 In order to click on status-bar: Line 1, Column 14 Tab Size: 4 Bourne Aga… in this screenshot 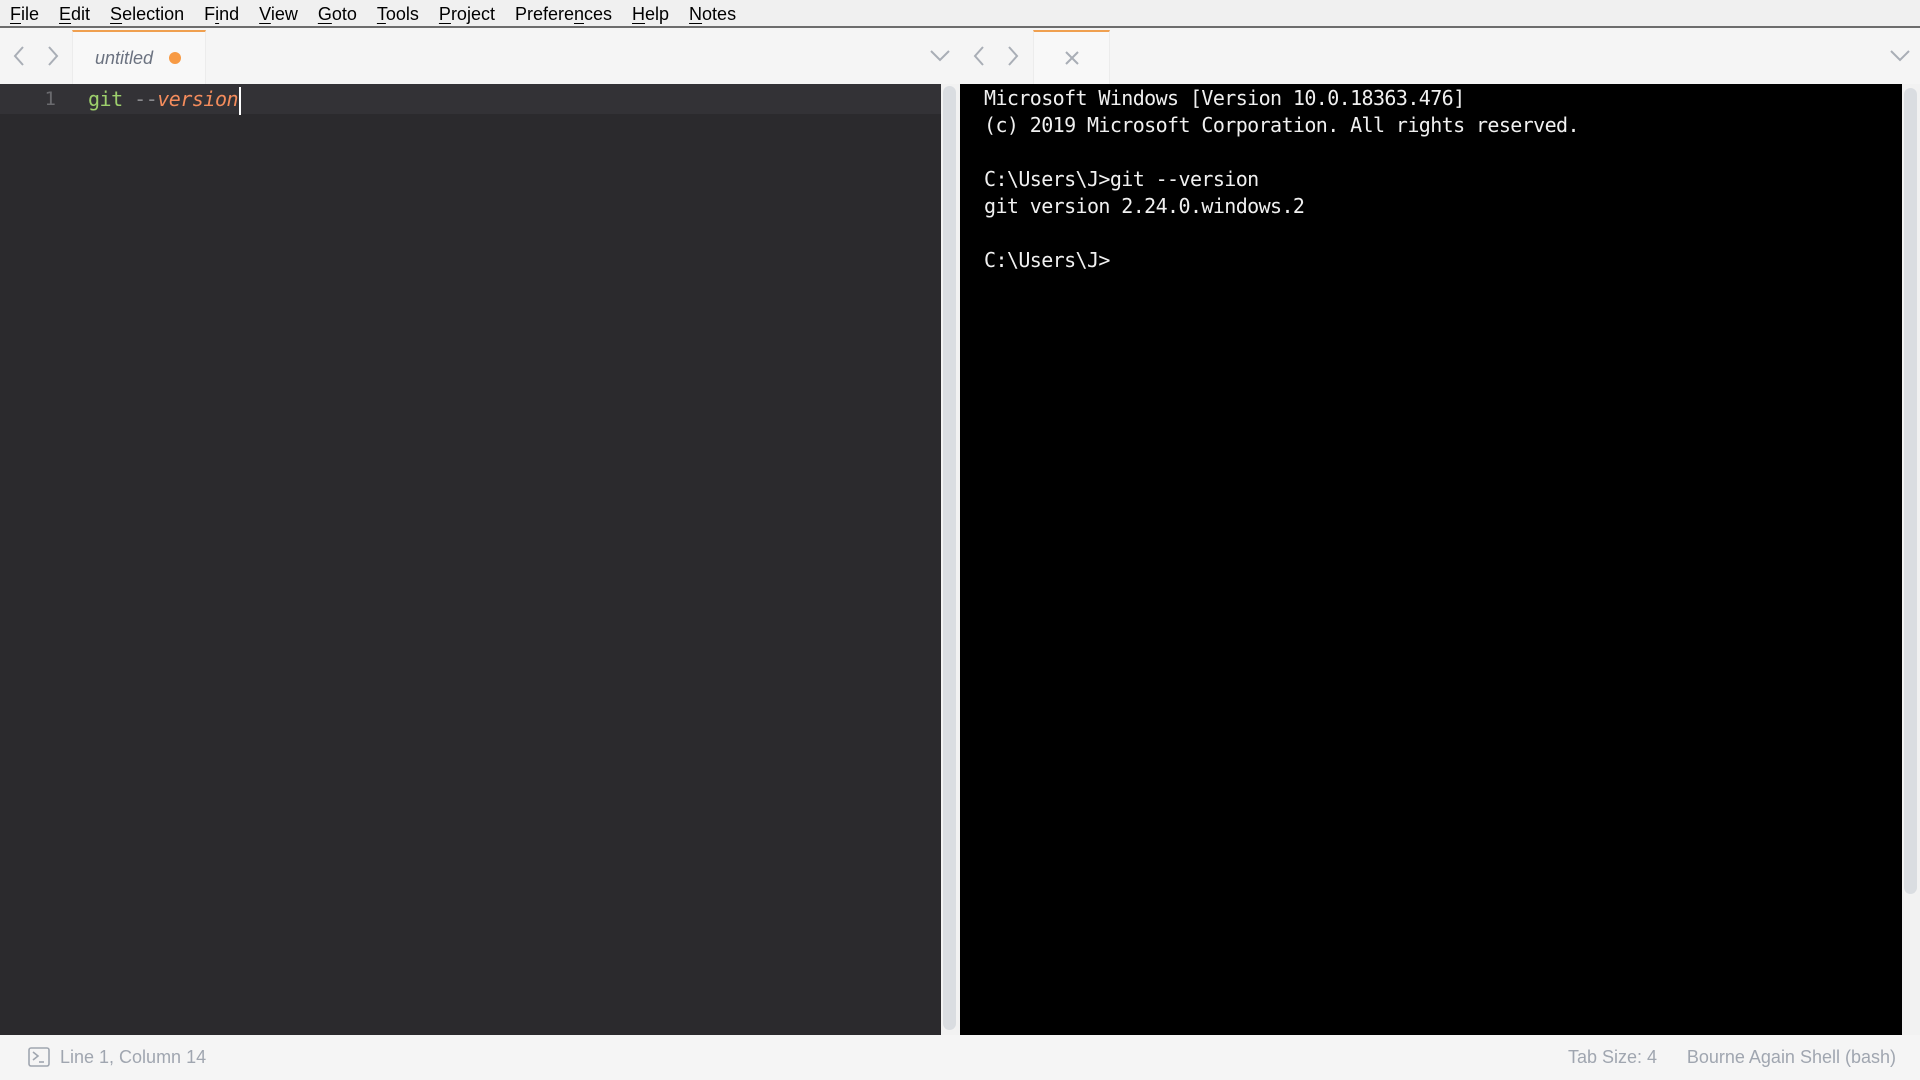, I will do `click(960, 1057)`.